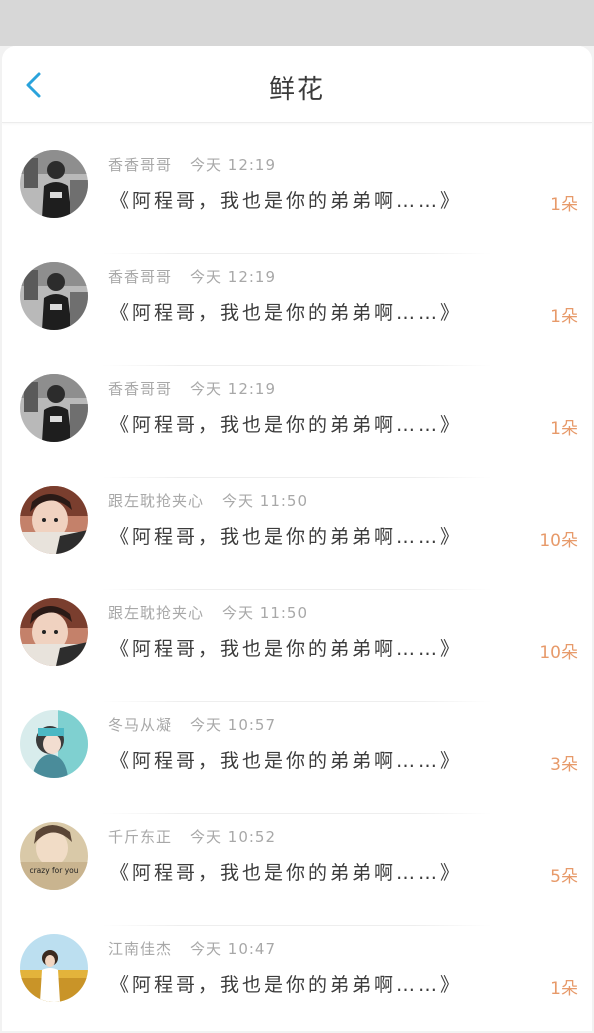 This screenshot has height=1033, width=594. What do you see at coordinates (140, 725) in the screenshot?
I see `sender-name: 冬马从凝` at bounding box center [140, 725].